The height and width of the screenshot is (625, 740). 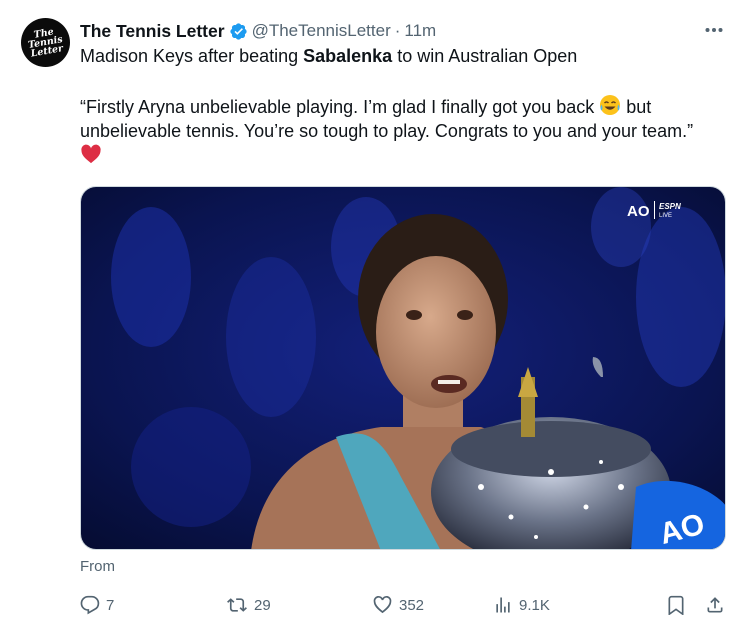 I want to click on timestamp: 11m, so click(x=420, y=31).